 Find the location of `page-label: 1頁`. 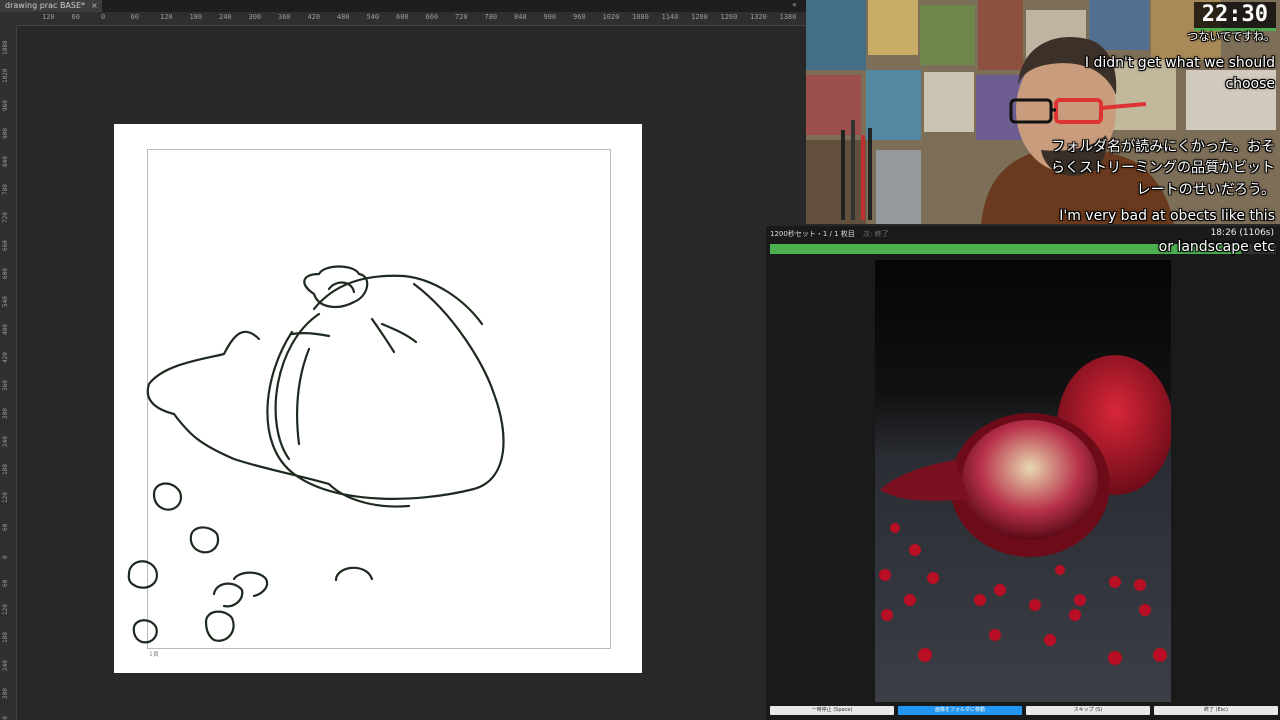

page-label: 1頁 is located at coordinates (154, 654).